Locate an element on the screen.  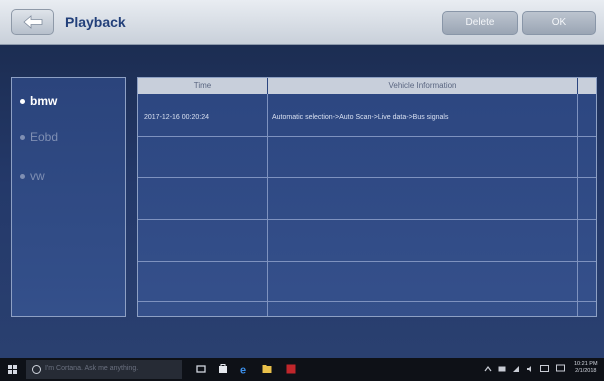
file-explorer-icon is located at coordinates (267, 369).